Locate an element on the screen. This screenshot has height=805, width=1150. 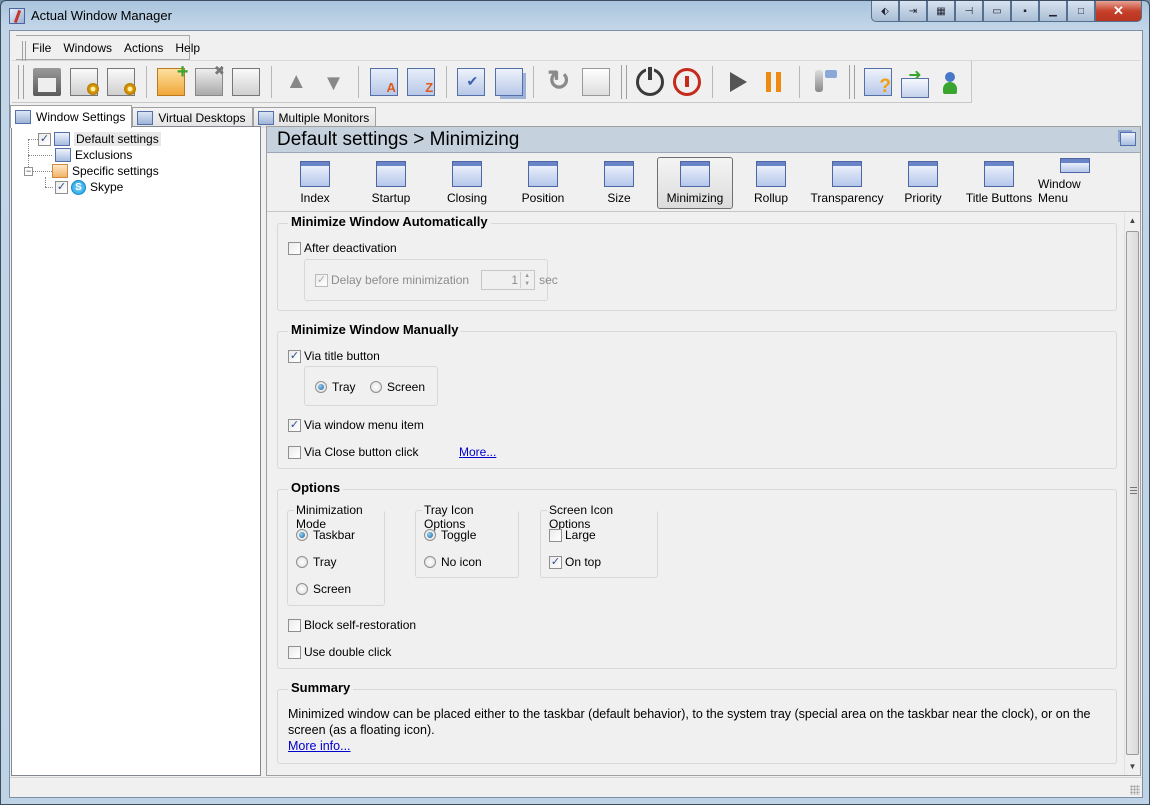
screen-option: Screen is located at coordinates (397, 387).